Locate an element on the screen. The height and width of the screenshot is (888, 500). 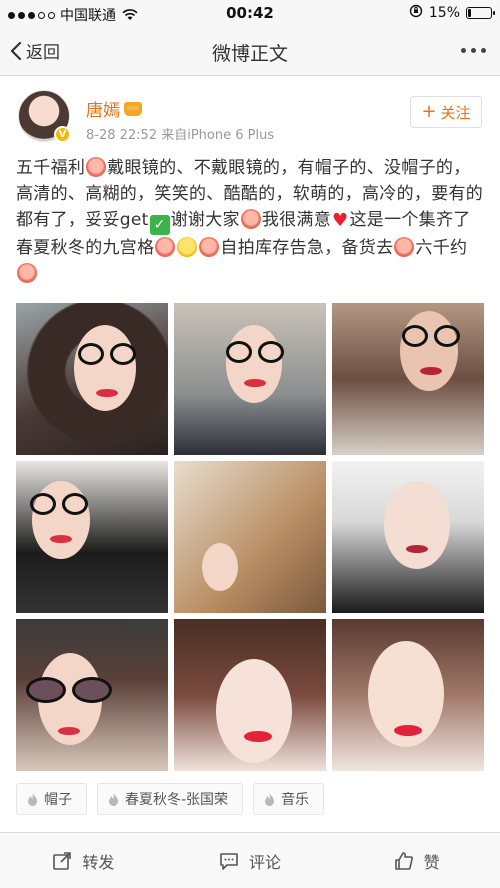
like-label: 赞 is located at coordinates (431, 862).